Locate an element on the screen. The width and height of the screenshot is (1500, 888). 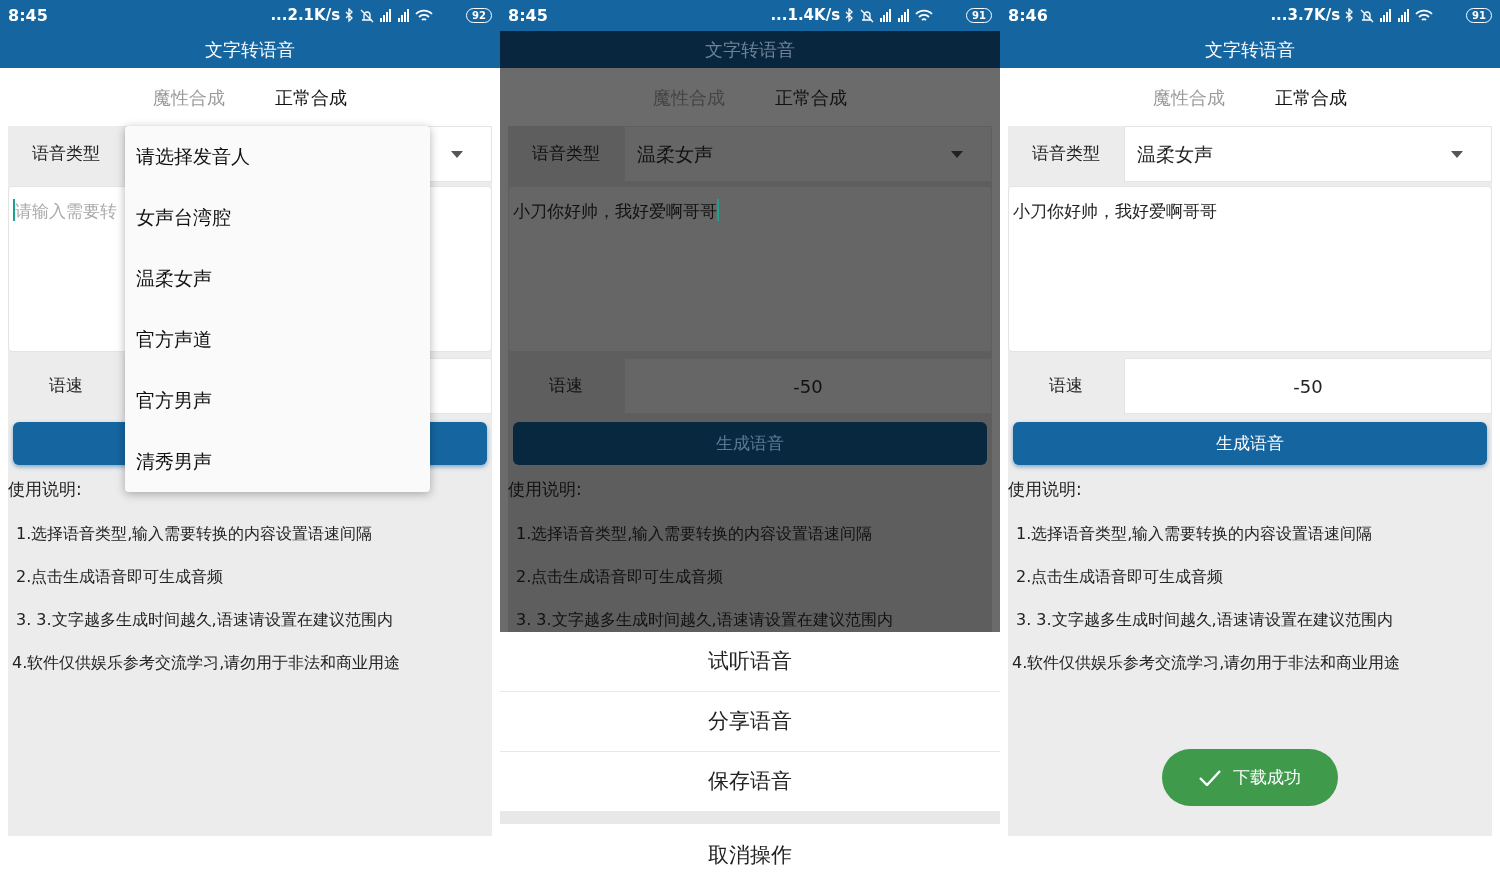
generate-button: 生成语音 is located at coordinates (1250, 443).